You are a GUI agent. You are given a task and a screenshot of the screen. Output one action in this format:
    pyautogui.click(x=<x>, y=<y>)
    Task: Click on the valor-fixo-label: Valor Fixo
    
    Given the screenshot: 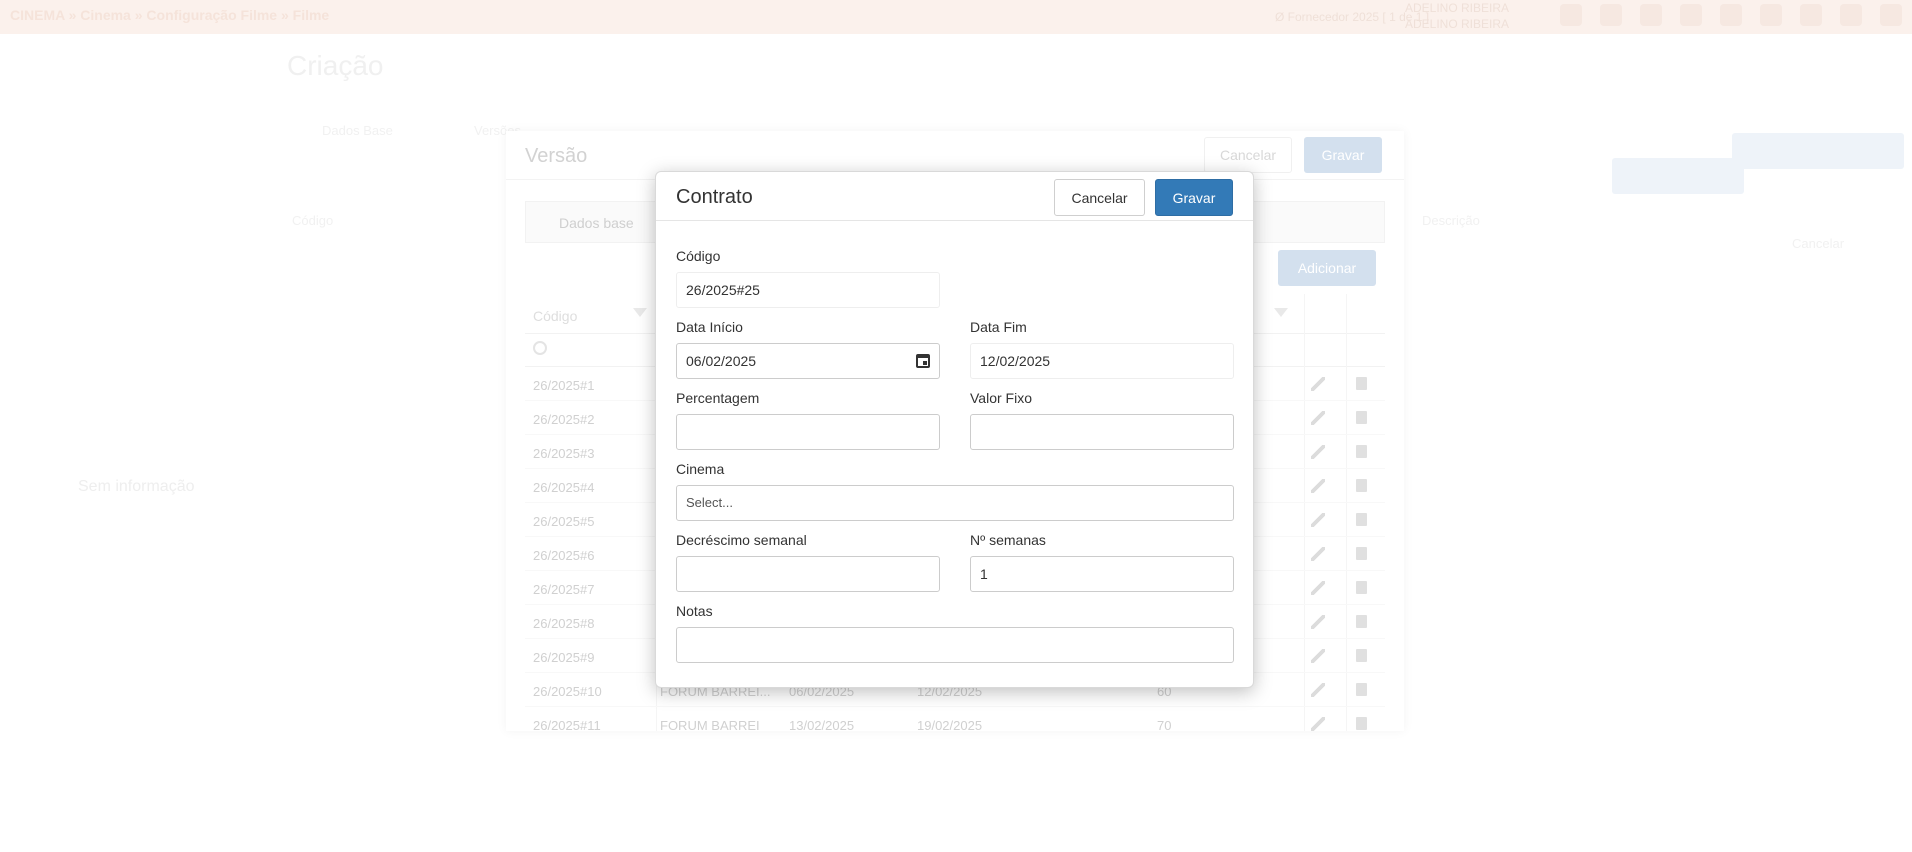 What is the action you would take?
    pyautogui.click(x=1001, y=398)
    